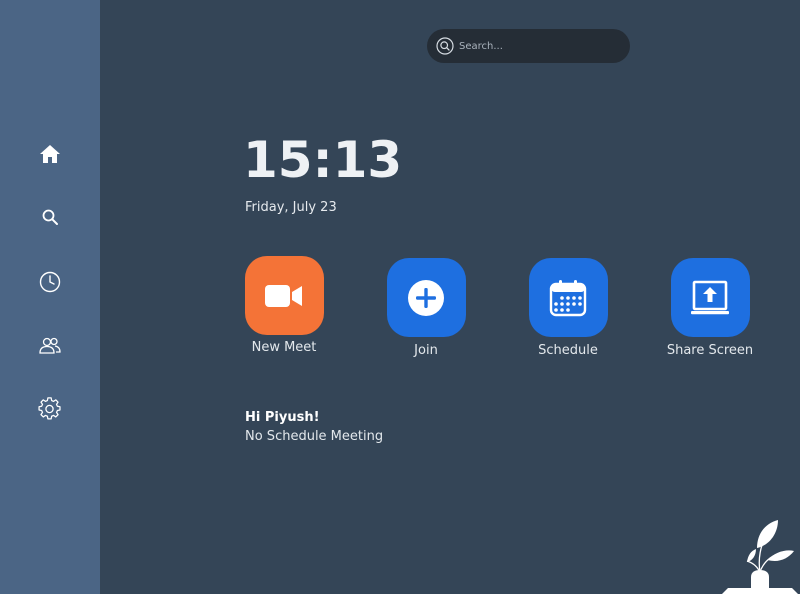 The image size is (800, 594). I want to click on sidebar-item-search, so click(50, 217).